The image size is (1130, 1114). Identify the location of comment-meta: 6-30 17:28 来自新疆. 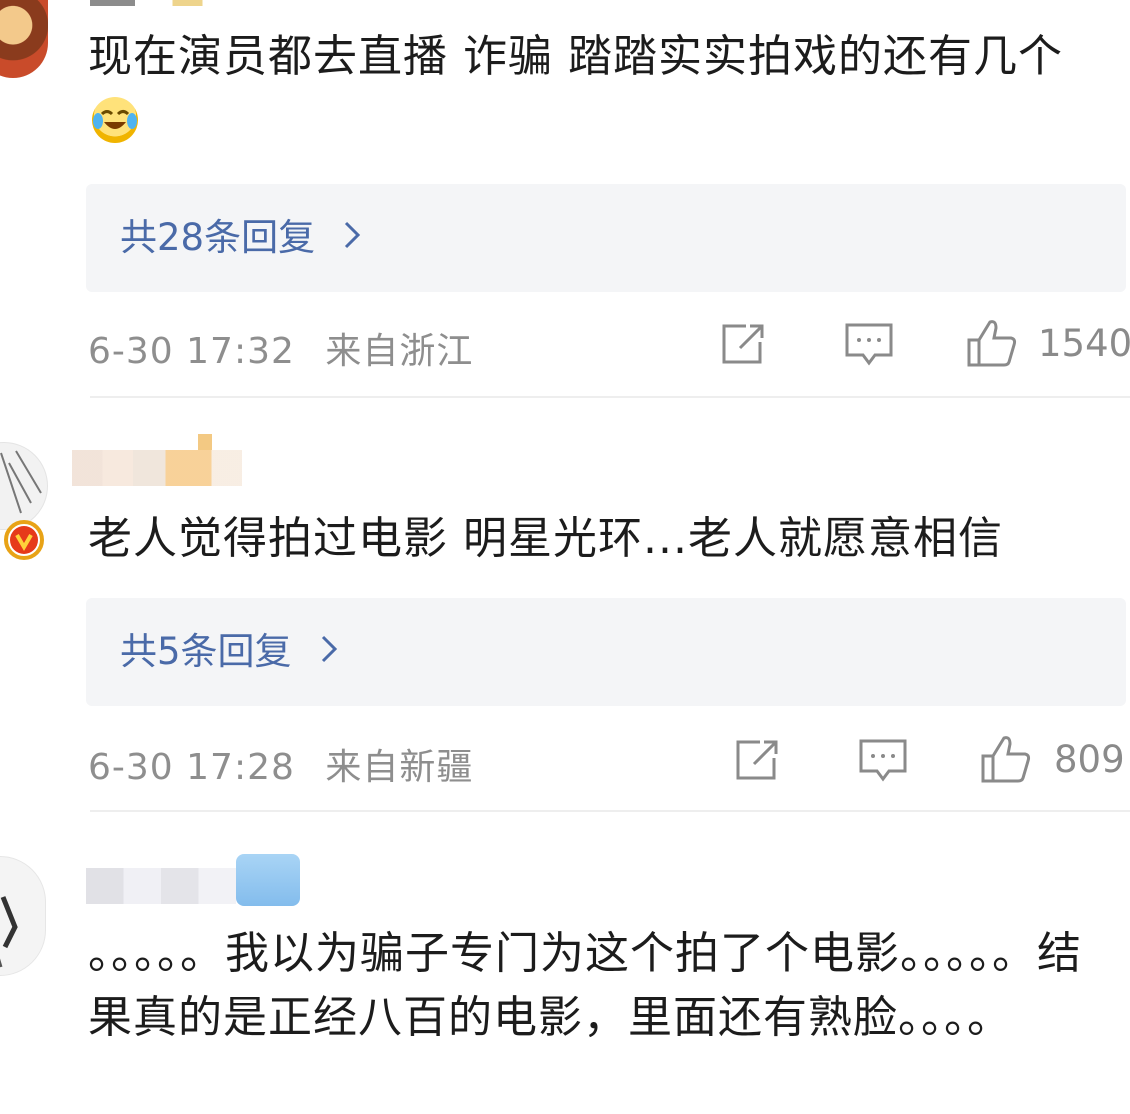
(280, 764).